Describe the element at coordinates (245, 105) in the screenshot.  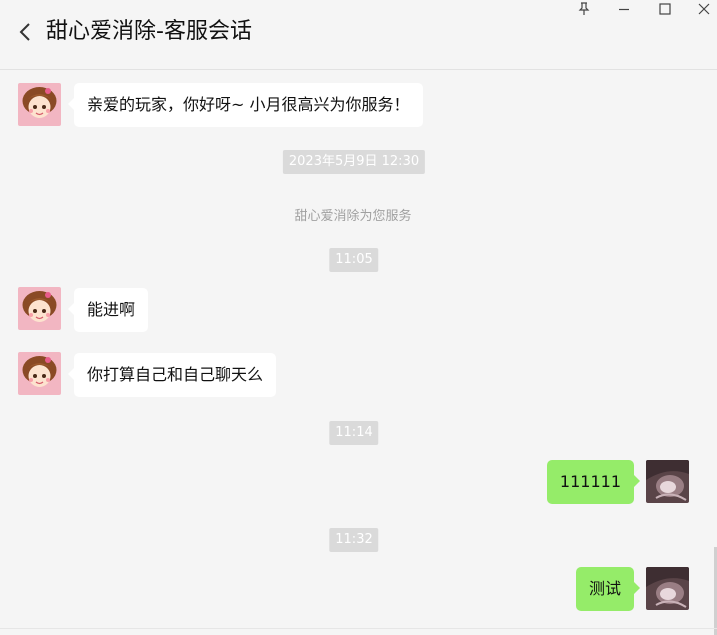
I see `message-bubble: 亲爱的玩家，你好呀~ 小月很高兴为你服务！` at that location.